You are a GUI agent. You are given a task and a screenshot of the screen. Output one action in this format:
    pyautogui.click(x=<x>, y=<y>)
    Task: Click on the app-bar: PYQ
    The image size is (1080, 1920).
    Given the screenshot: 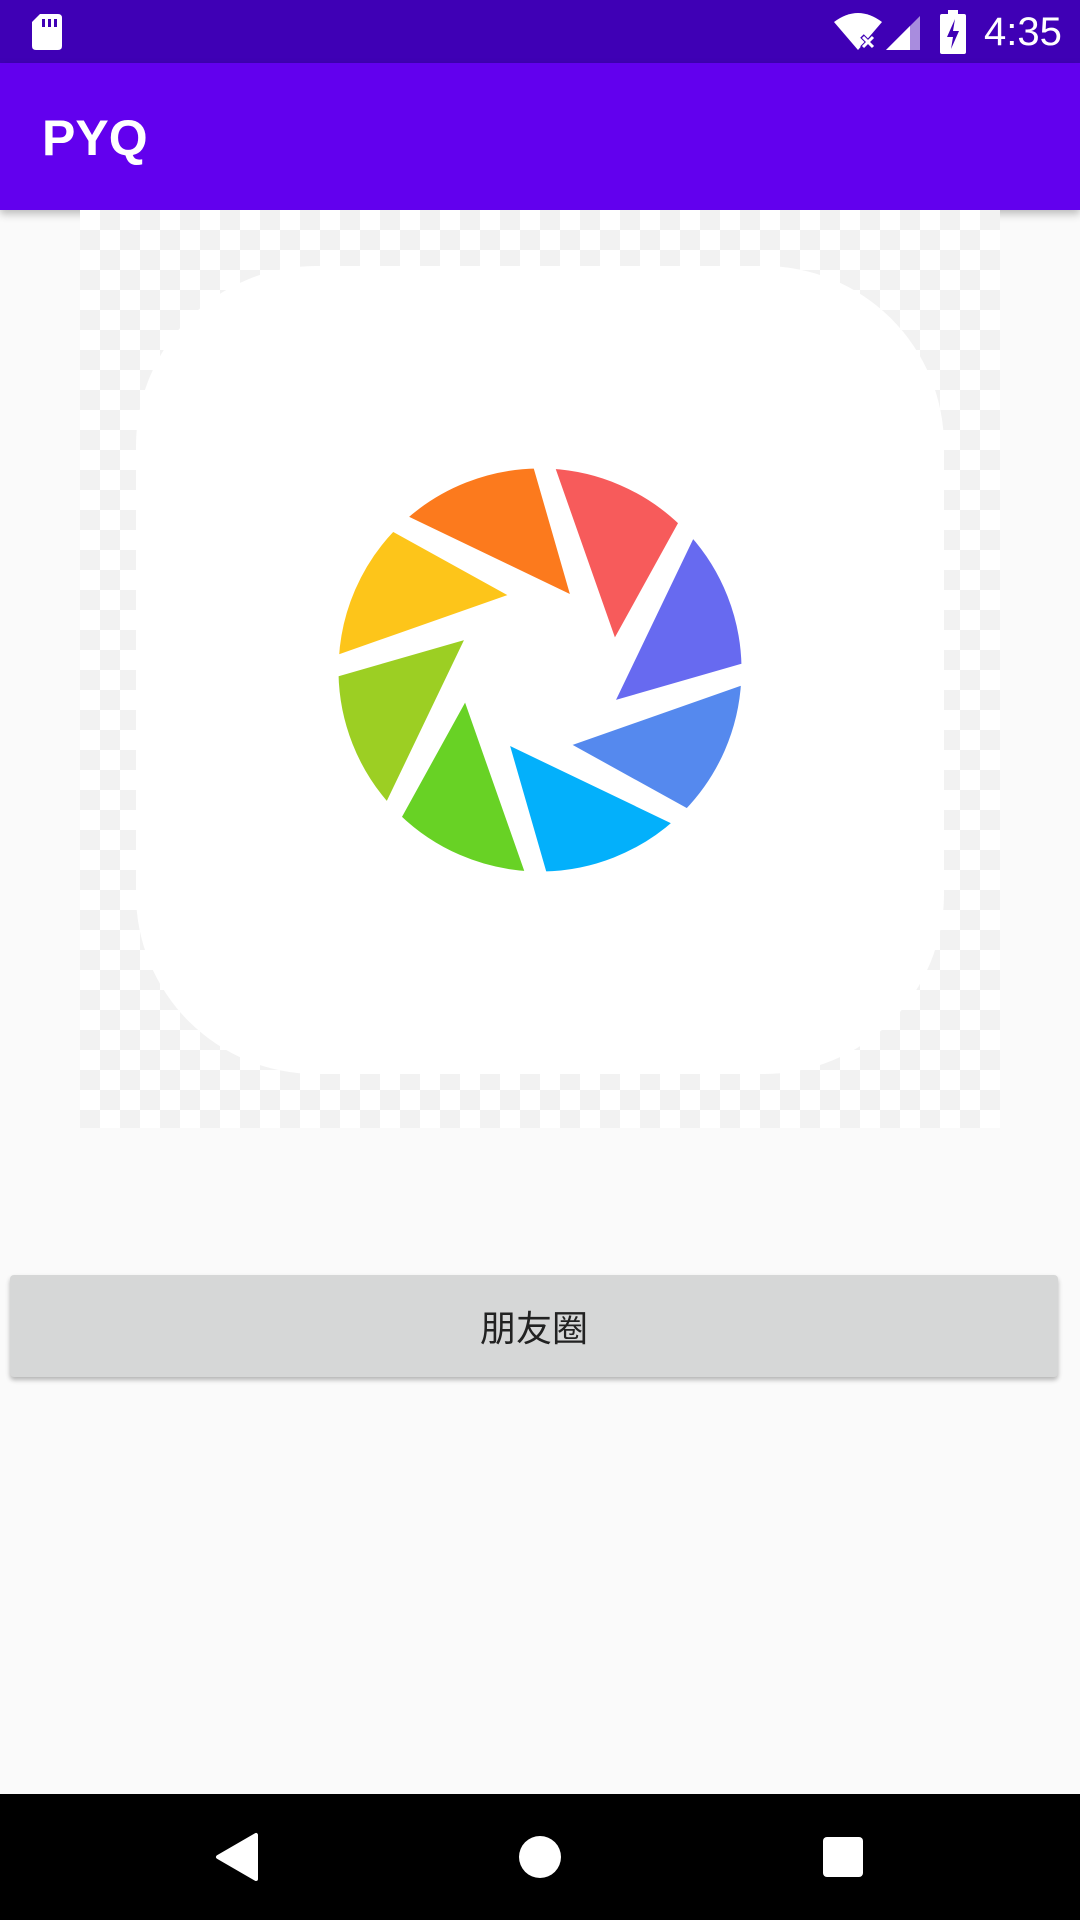 What is the action you would take?
    pyautogui.click(x=540, y=136)
    